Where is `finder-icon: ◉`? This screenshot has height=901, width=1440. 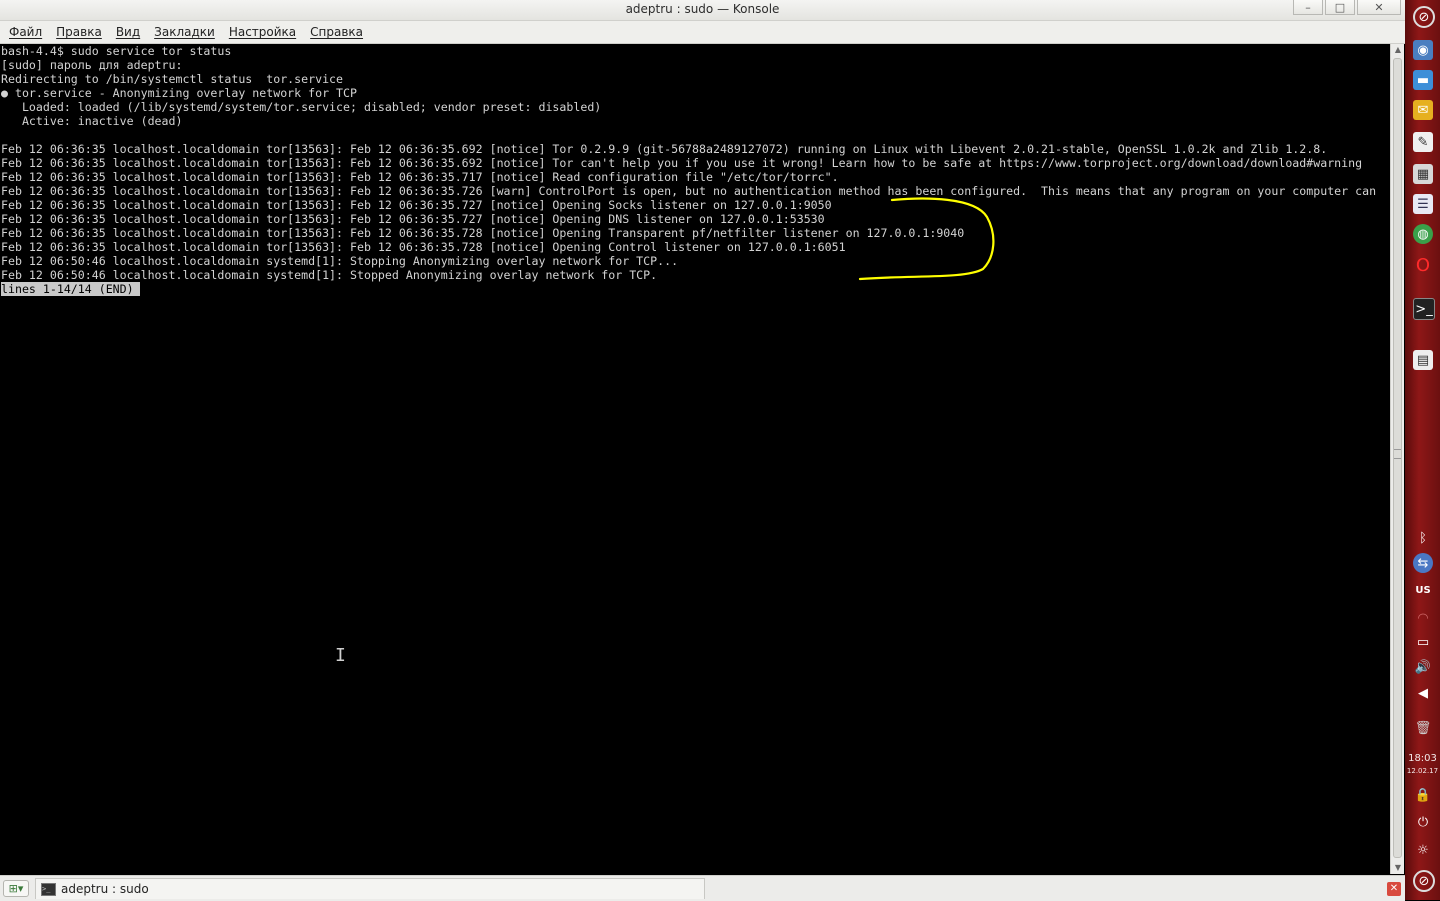 finder-icon: ◉ is located at coordinates (1423, 50).